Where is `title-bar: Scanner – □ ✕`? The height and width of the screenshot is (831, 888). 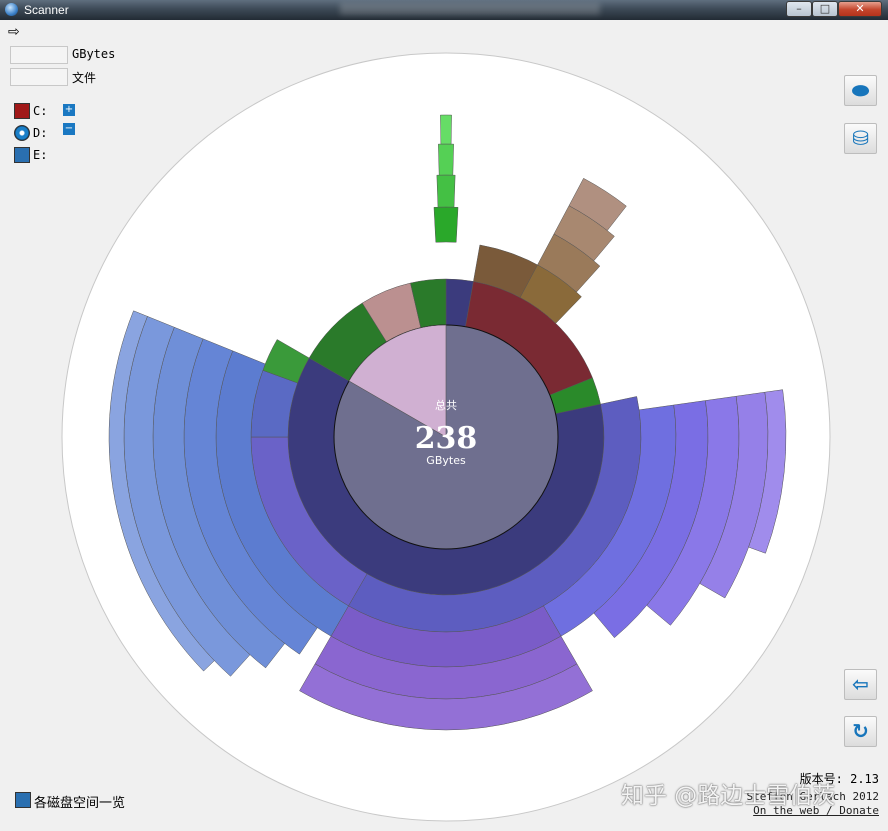
title-bar: Scanner – □ ✕ is located at coordinates (444, 10).